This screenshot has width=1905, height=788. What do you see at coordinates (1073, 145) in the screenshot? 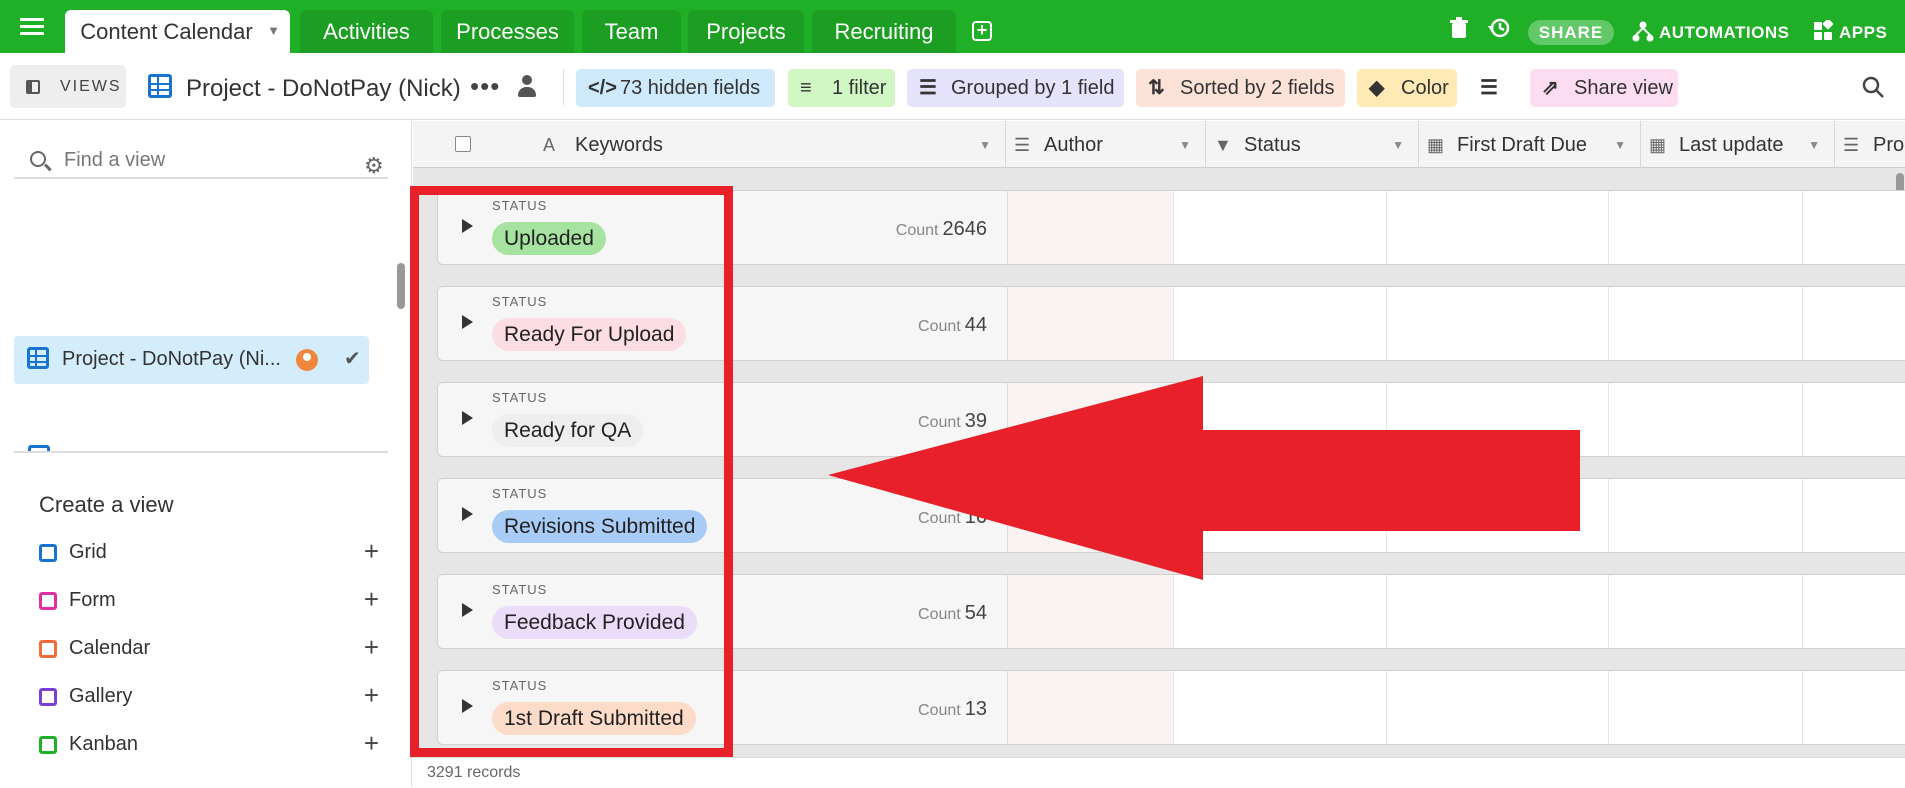
I see `column-label: Author` at bounding box center [1073, 145].